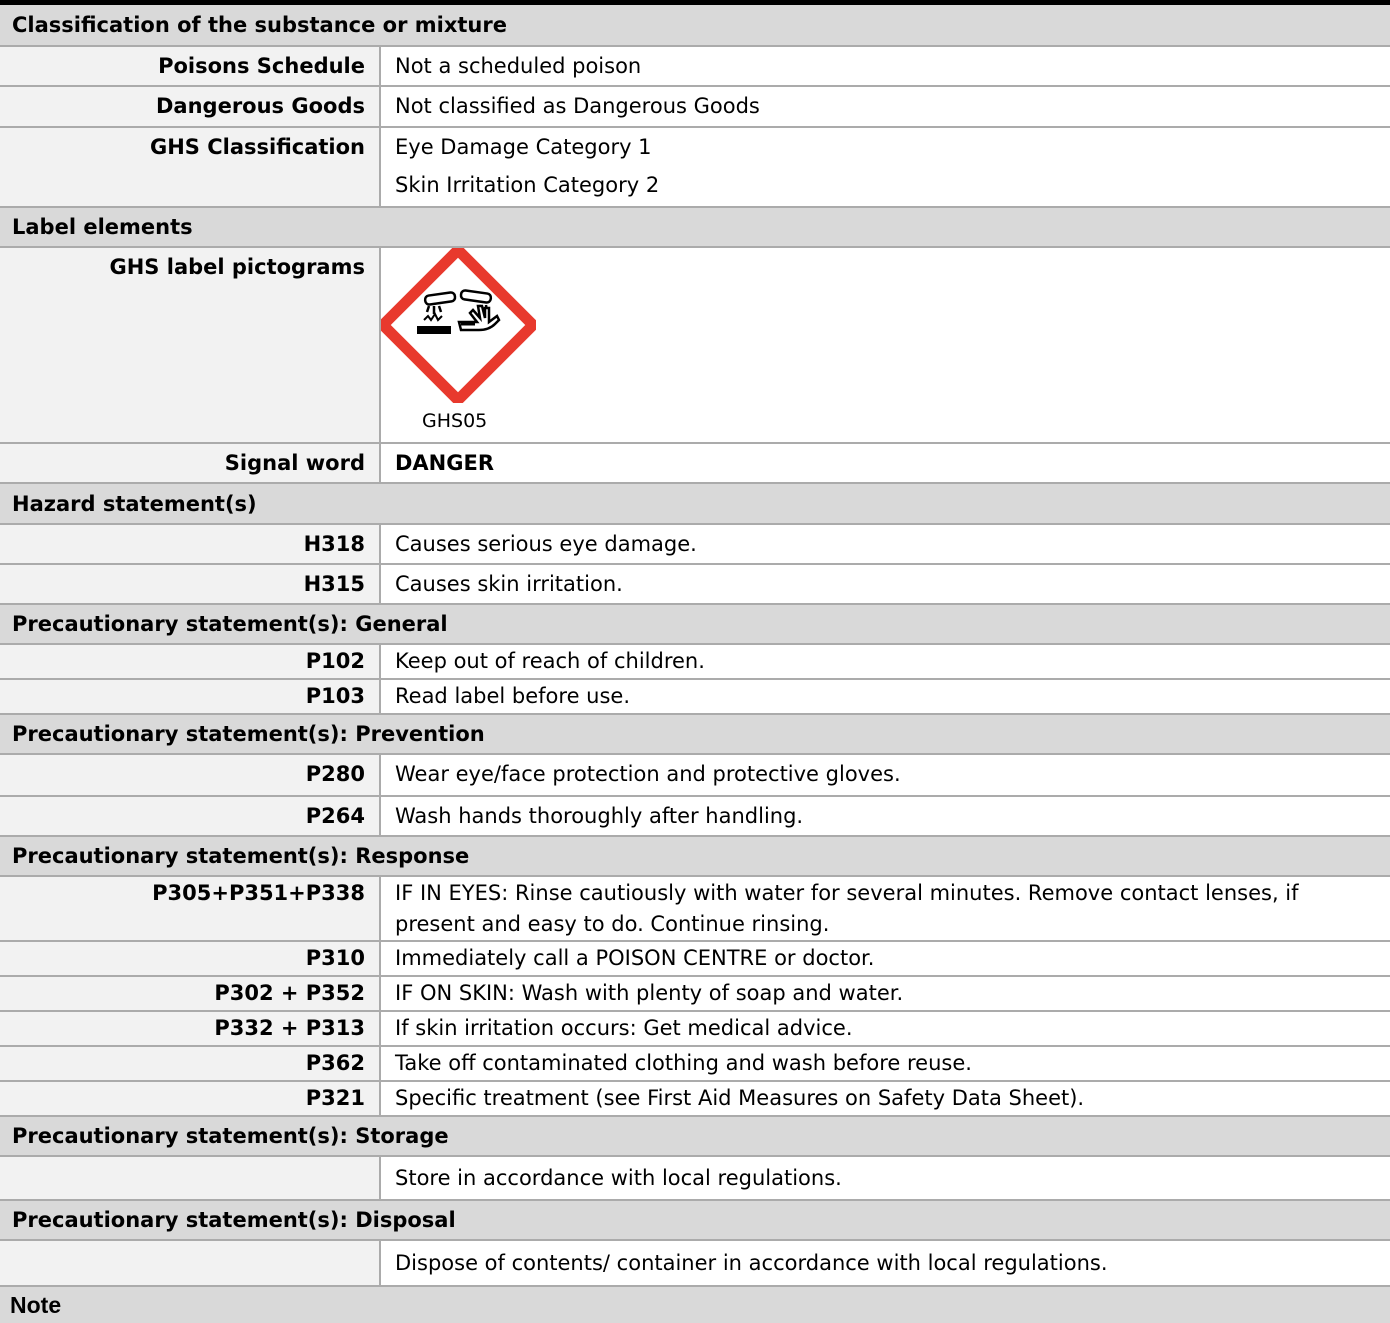 This screenshot has width=1390, height=1323. I want to click on row-value: Not a scheduled poison, so click(518, 66).